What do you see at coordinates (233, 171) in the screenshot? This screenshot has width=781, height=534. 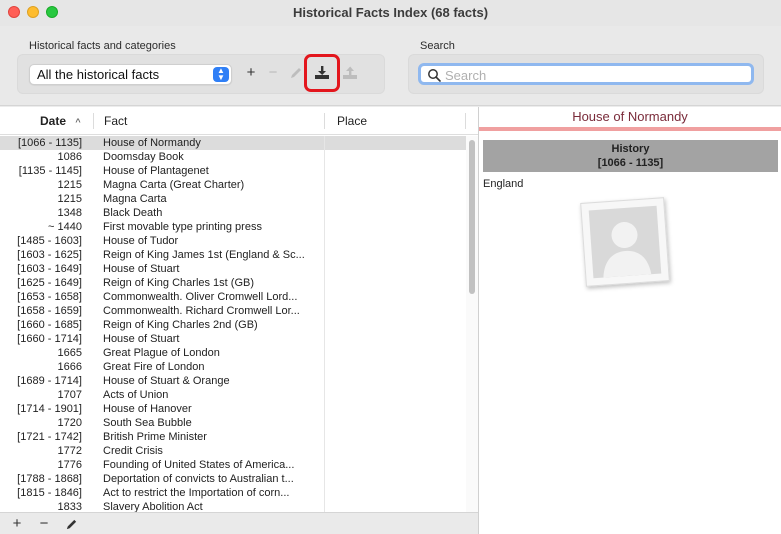 I see `table-row: [1135 - 1145] House of Plantagenet` at bounding box center [233, 171].